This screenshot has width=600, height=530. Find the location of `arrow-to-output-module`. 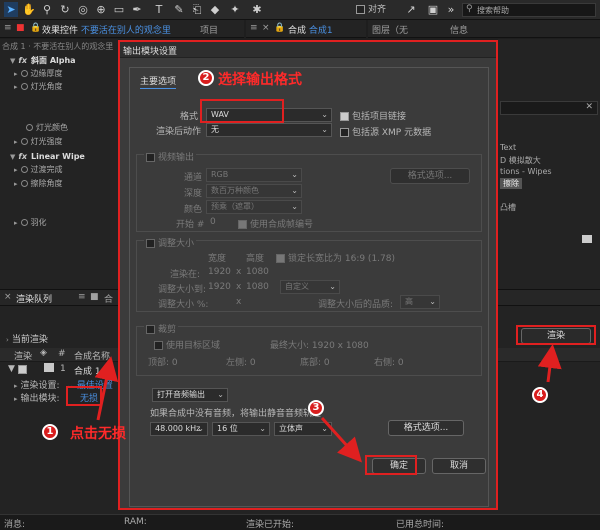

arrow-to-output-module is located at coordinates (106, 388).